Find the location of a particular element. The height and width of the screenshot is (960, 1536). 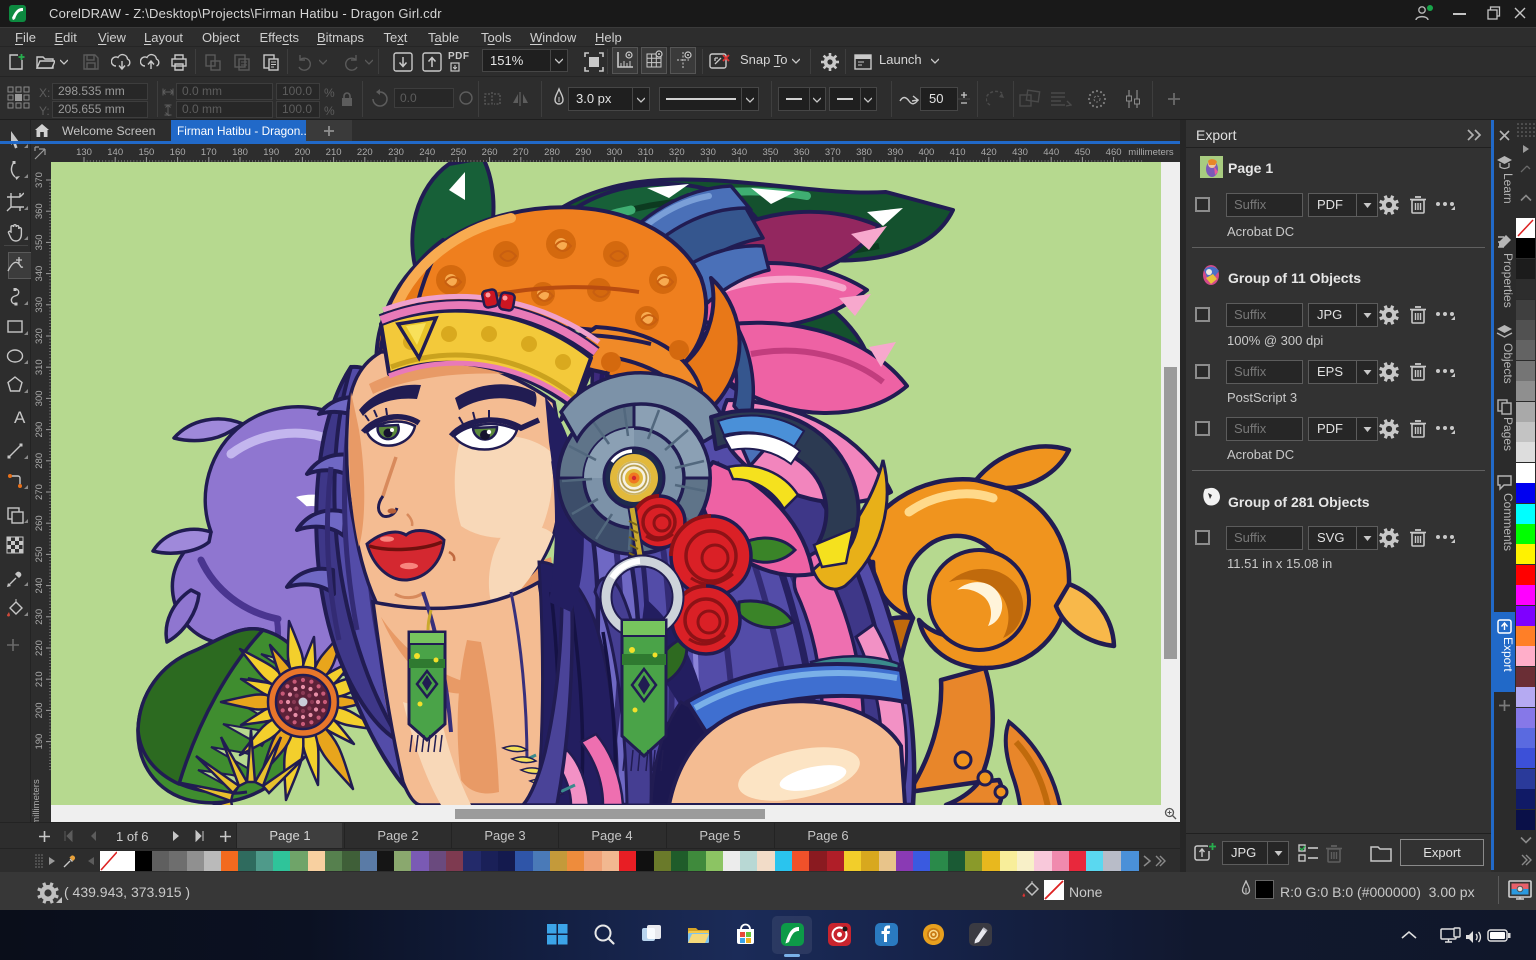

svg-text: 160 is located at coordinates (178, 152).